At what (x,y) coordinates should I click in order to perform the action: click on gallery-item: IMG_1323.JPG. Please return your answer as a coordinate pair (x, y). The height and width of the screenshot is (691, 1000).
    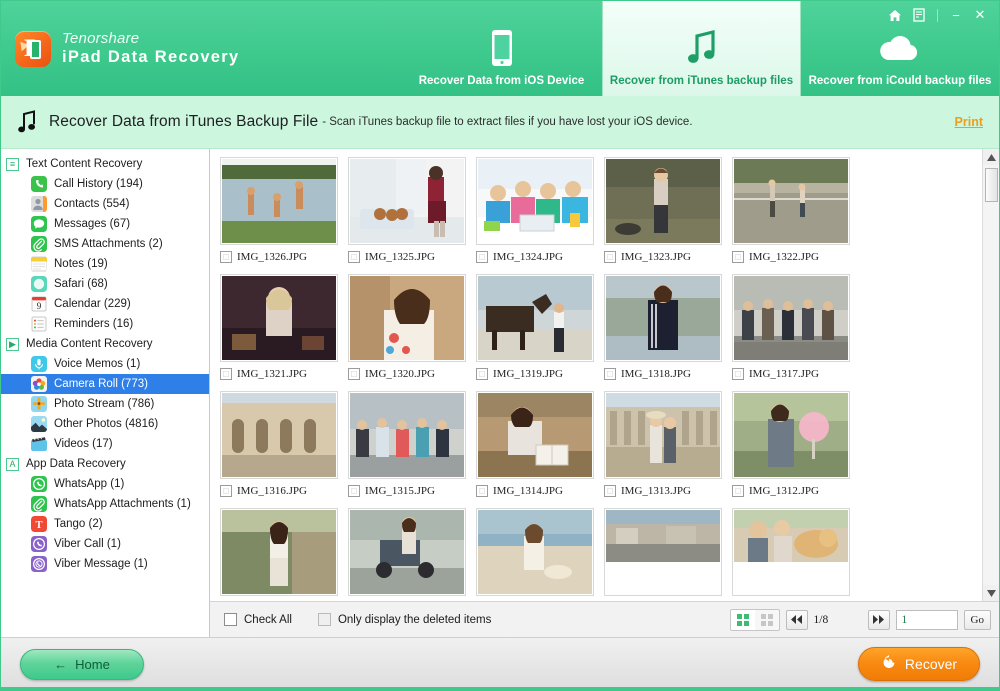
    Looking at the image, I should click on (668, 211).